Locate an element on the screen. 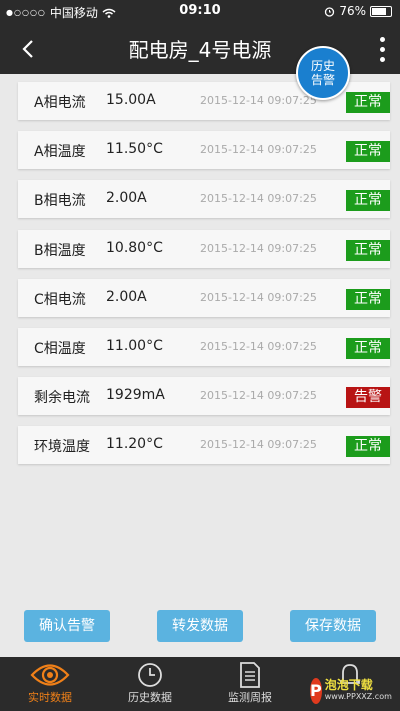 The width and height of the screenshot is (400, 711). list-item: 剩余电流 1929mA 2015-12-14 09:07:25 告警 is located at coordinates (204, 396).